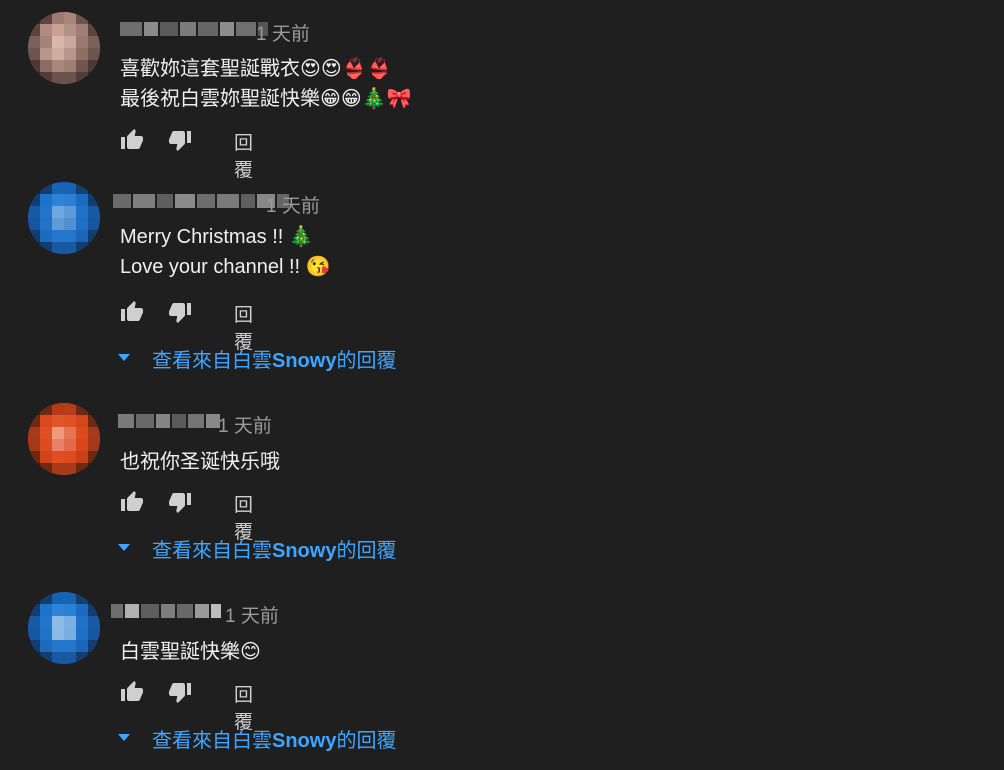 This screenshot has height=770, width=1004. Describe the element at coordinates (243, 155) in the screenshot. I see `reply-button: 回覆` at that location.